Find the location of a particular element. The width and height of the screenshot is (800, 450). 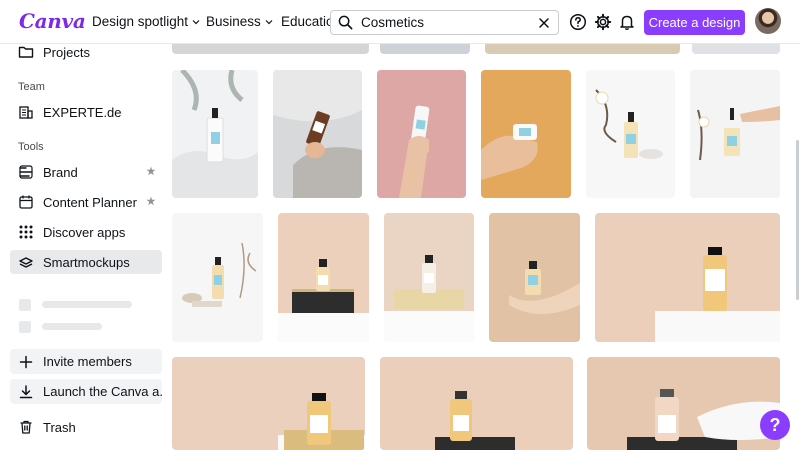

nav-design-spotlight: Design spotlight is located at coordinates (146, 21).